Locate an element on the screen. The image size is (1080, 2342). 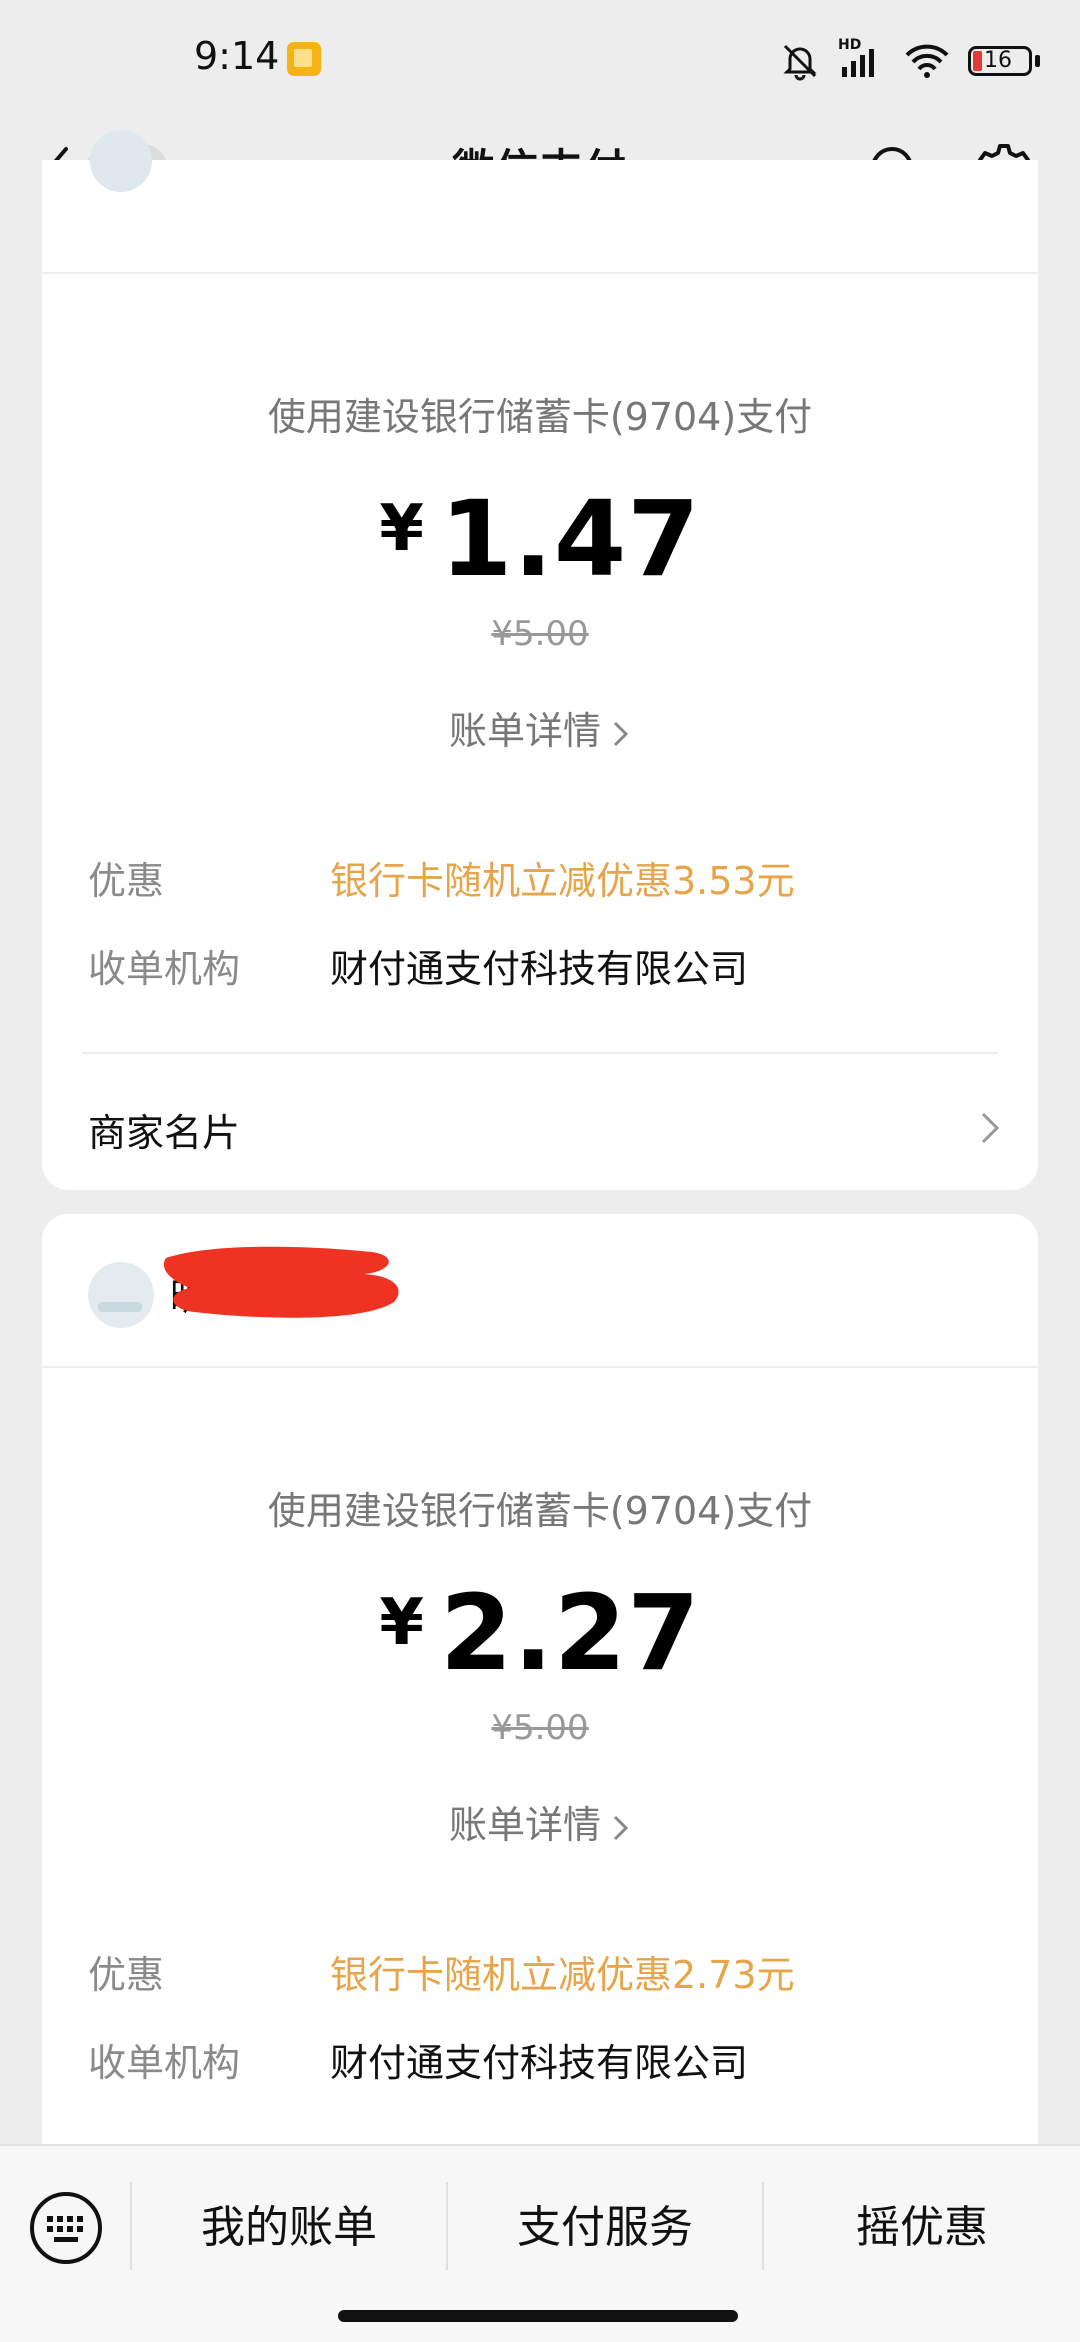
amount-value: 1.47 is located at coordinates (570, 539).